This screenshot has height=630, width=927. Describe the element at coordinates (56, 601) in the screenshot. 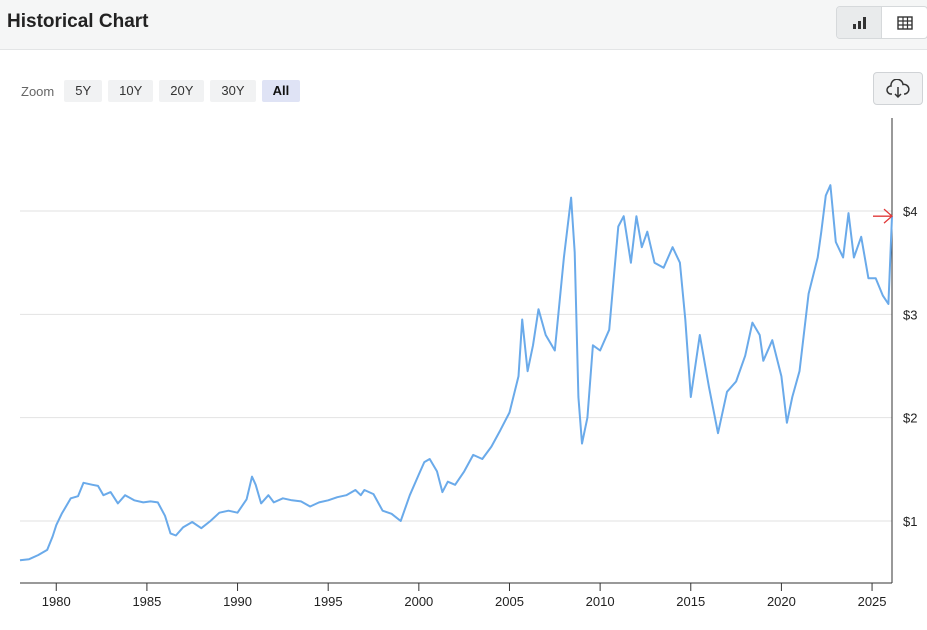

I see `x-tick-label: 1980` at that location.